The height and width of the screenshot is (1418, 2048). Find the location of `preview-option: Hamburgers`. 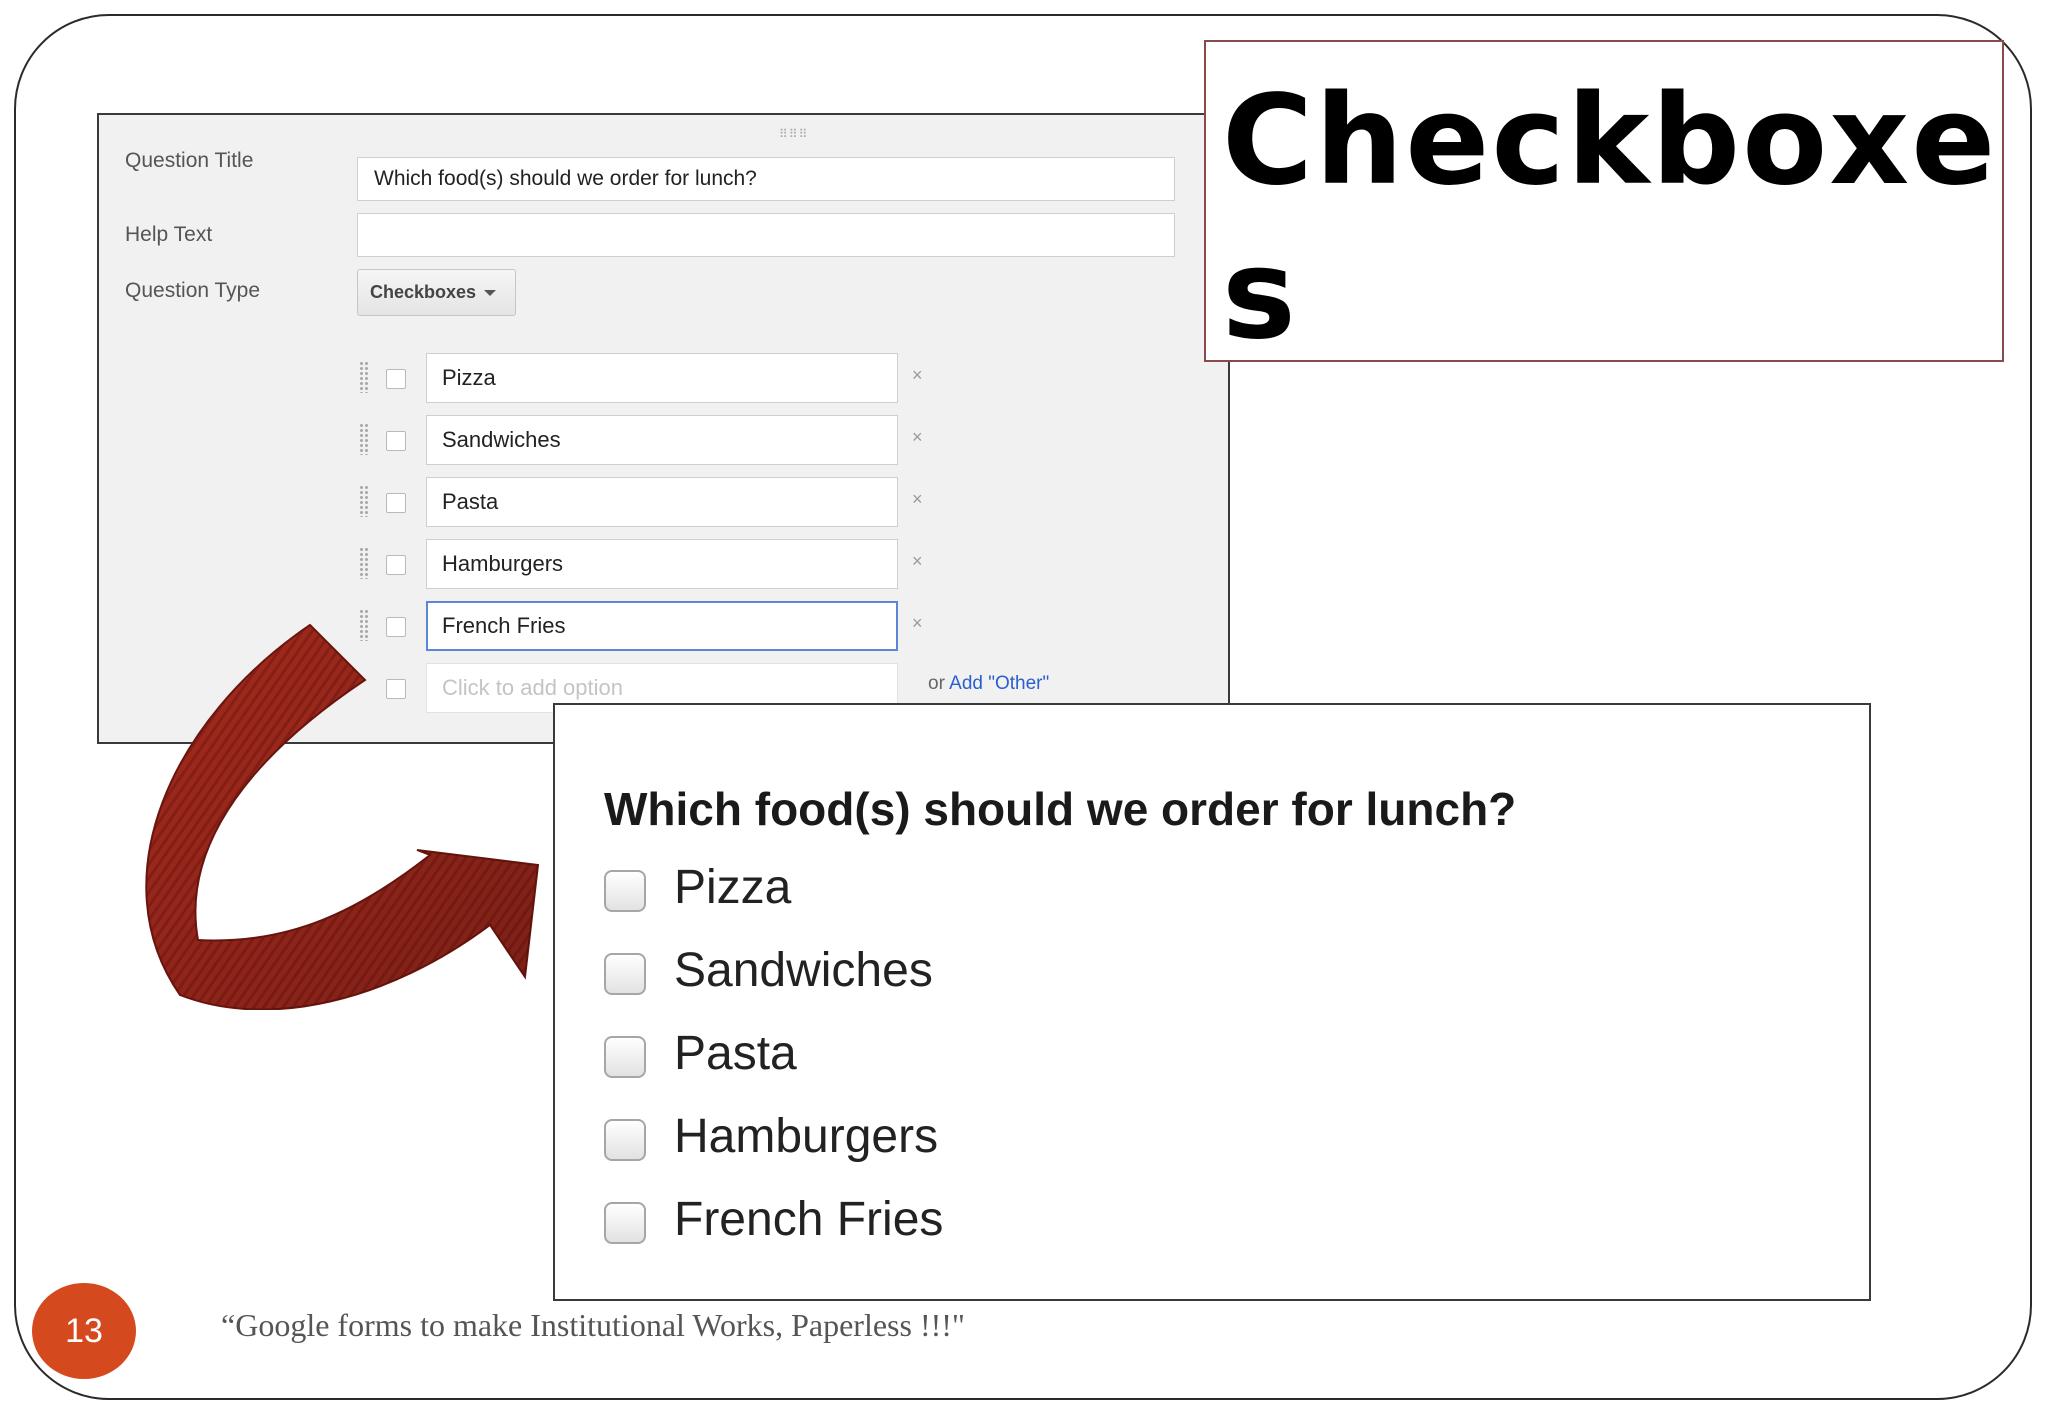

preview-option: Hamburgers is located at coordinates (1104, 1137).